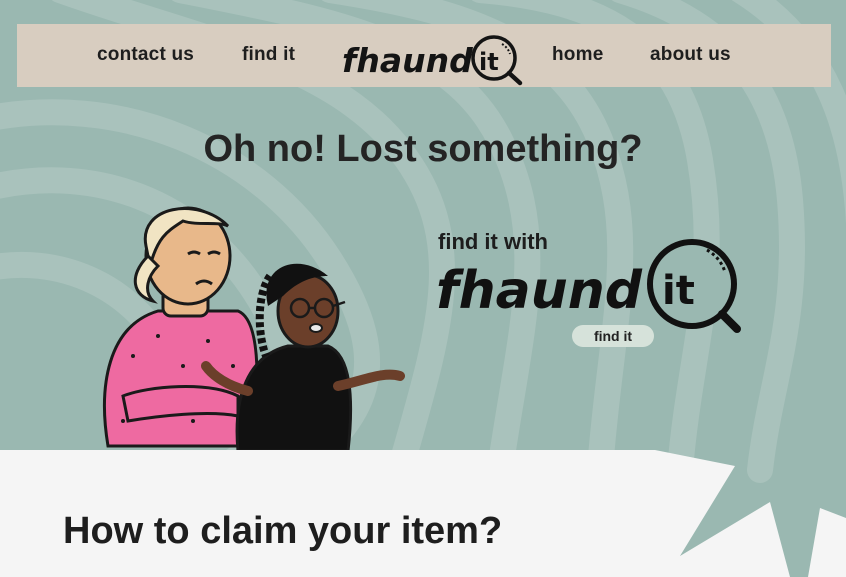  What do you see at coordinates (283, 531) in the screenshot?
I see `claim-section-heading: How to claim your item?` at bounding box center [283, 531].